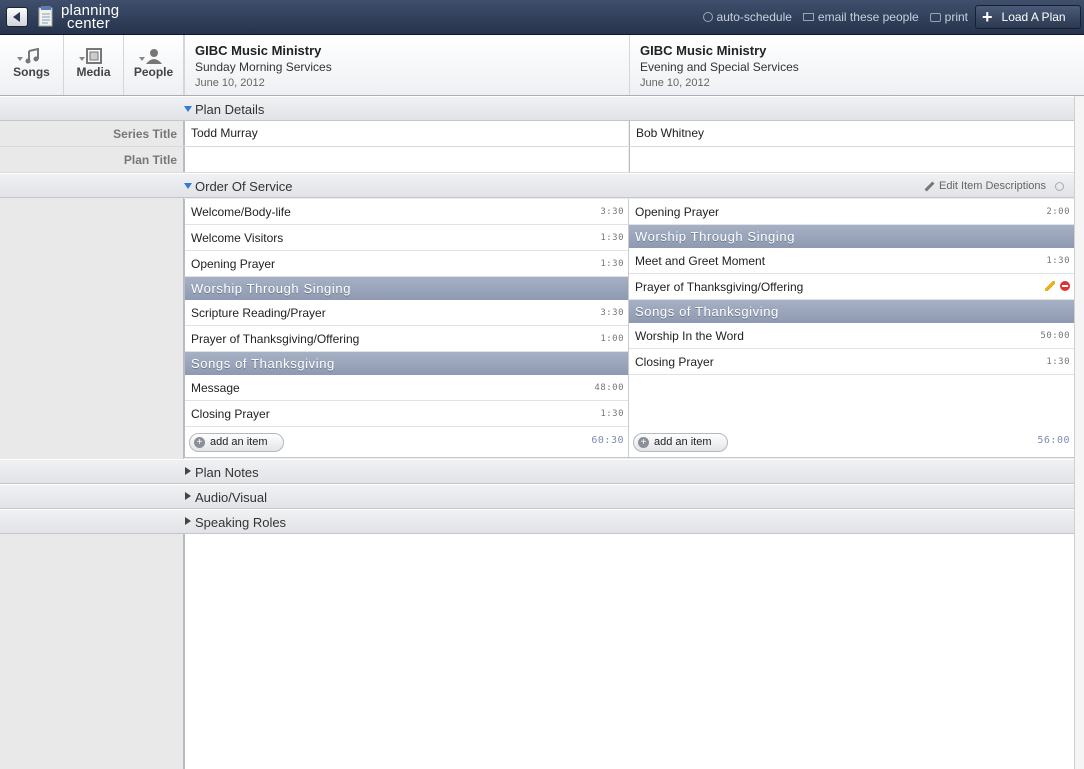 The height and width of the screenshot is (769, 1084). Describe the element at coordinates (868, 17) in the screenshot. I see `email-label: email these people` at that location.